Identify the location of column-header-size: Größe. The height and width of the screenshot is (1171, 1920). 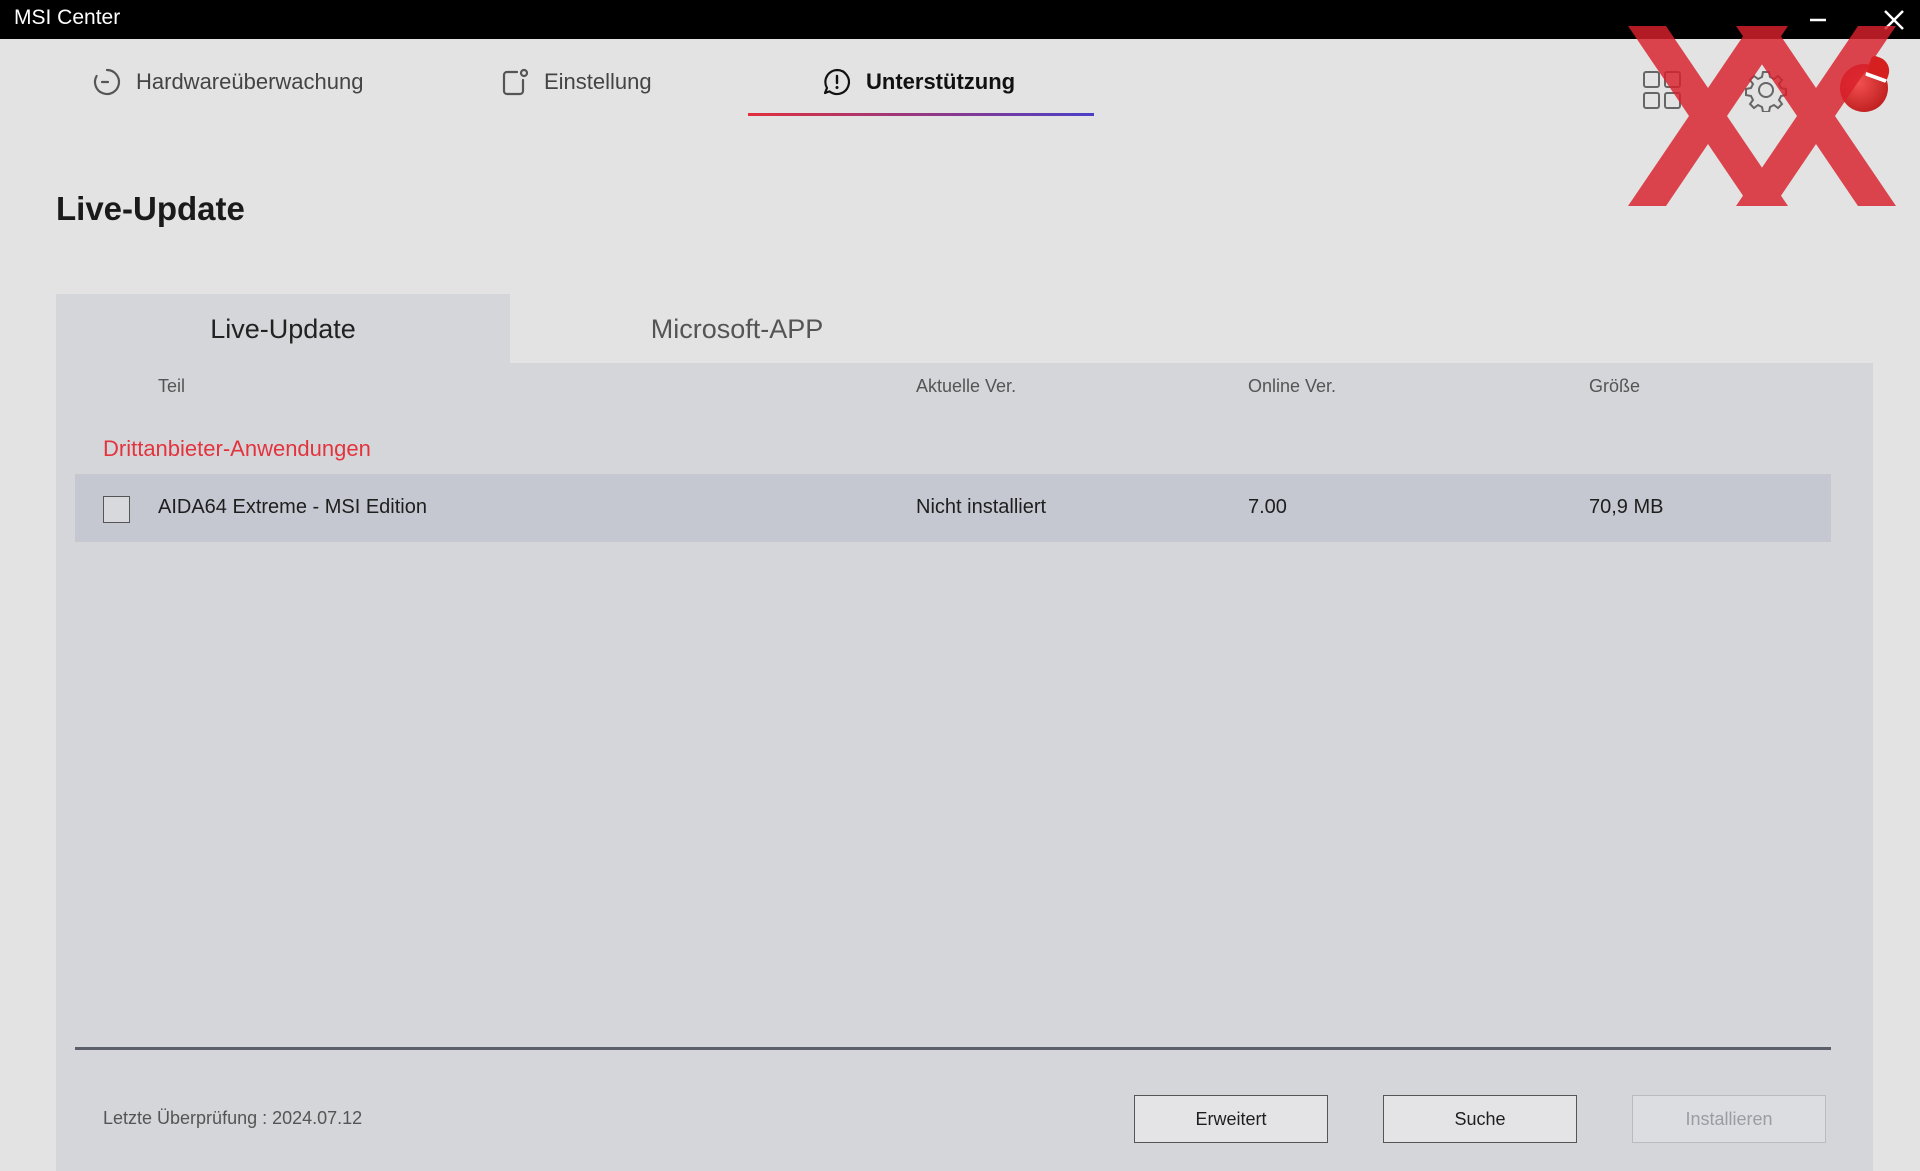
(1615, 386).